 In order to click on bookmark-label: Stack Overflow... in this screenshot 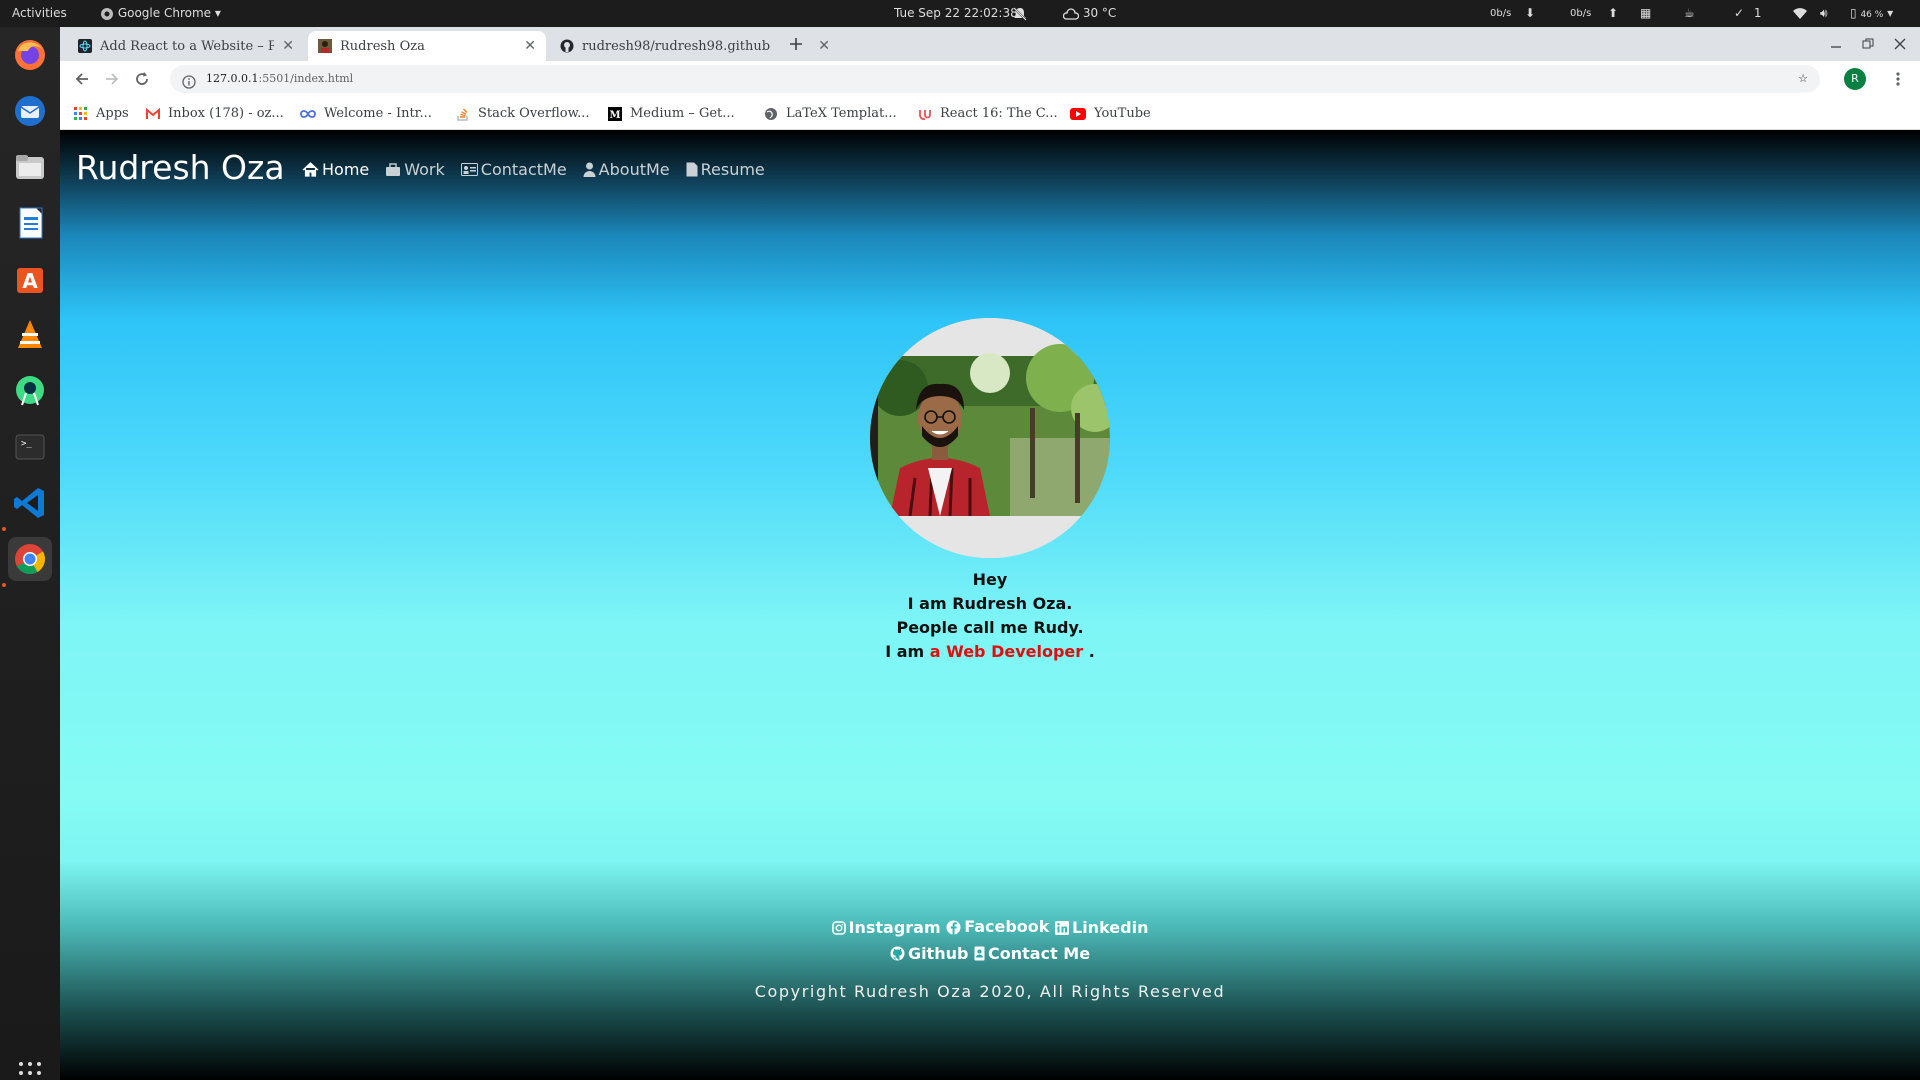, I will do `click(534, 113)`.